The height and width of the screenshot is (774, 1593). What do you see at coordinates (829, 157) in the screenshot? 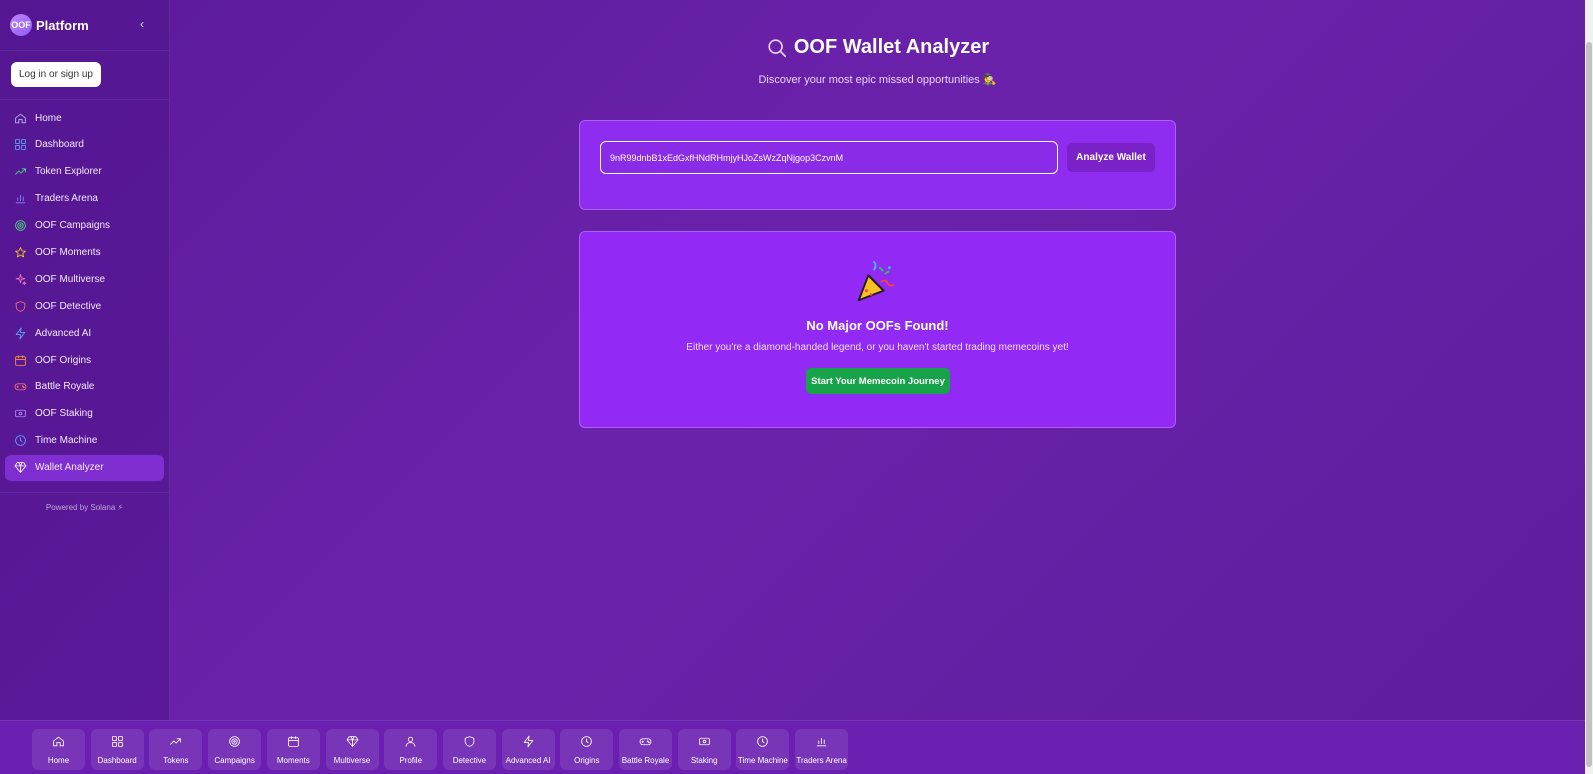
I see `wallet-address-input` at bounding box center [829, 157].